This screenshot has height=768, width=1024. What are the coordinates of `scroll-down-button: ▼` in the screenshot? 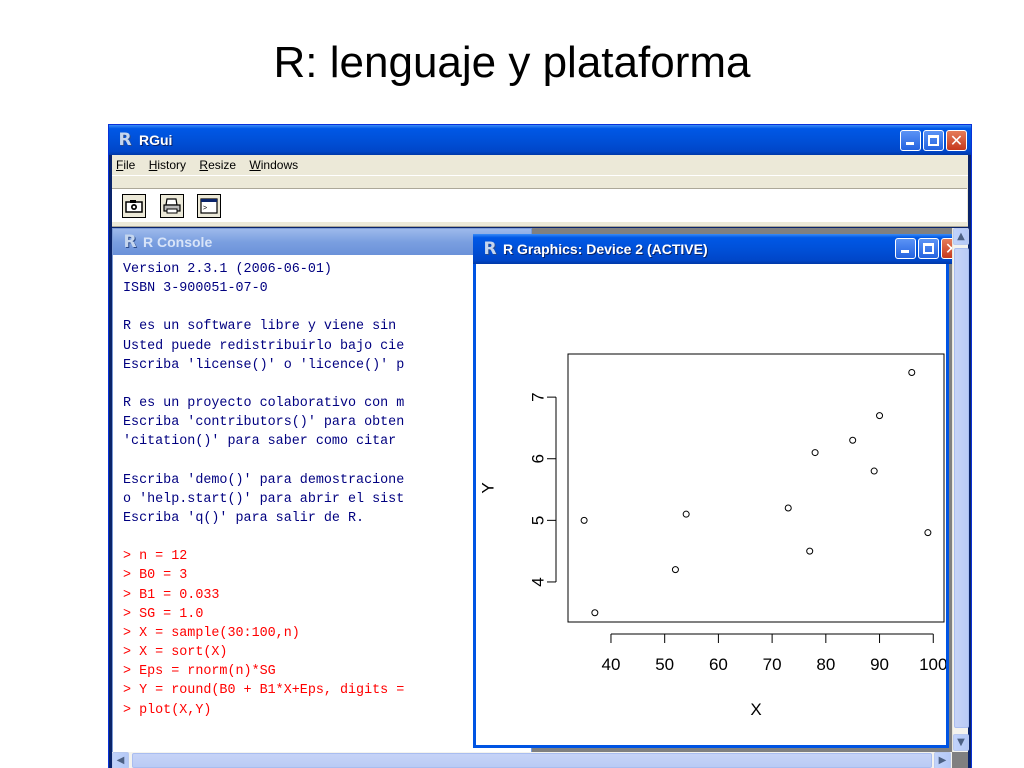 It's located at (961, 742).